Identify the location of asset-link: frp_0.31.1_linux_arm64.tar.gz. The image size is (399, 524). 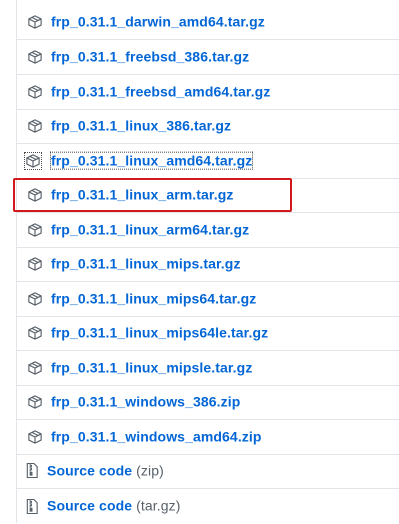
(150, 229).